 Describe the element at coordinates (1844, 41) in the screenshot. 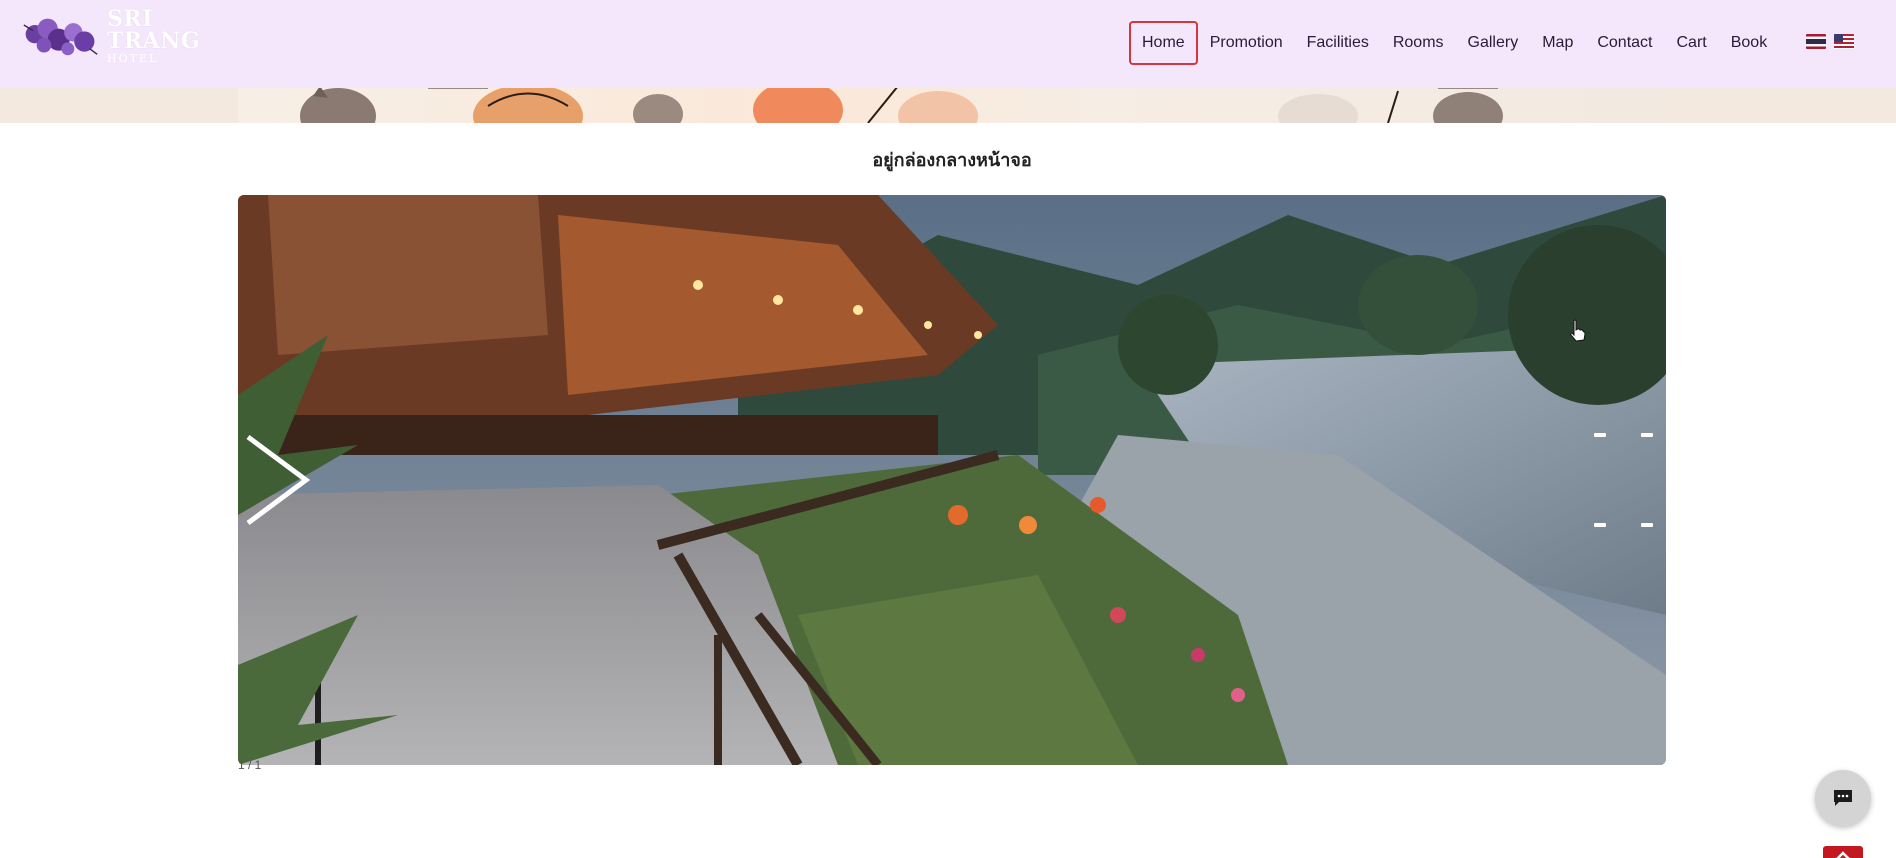

I see `us-flag-icon` at that location.